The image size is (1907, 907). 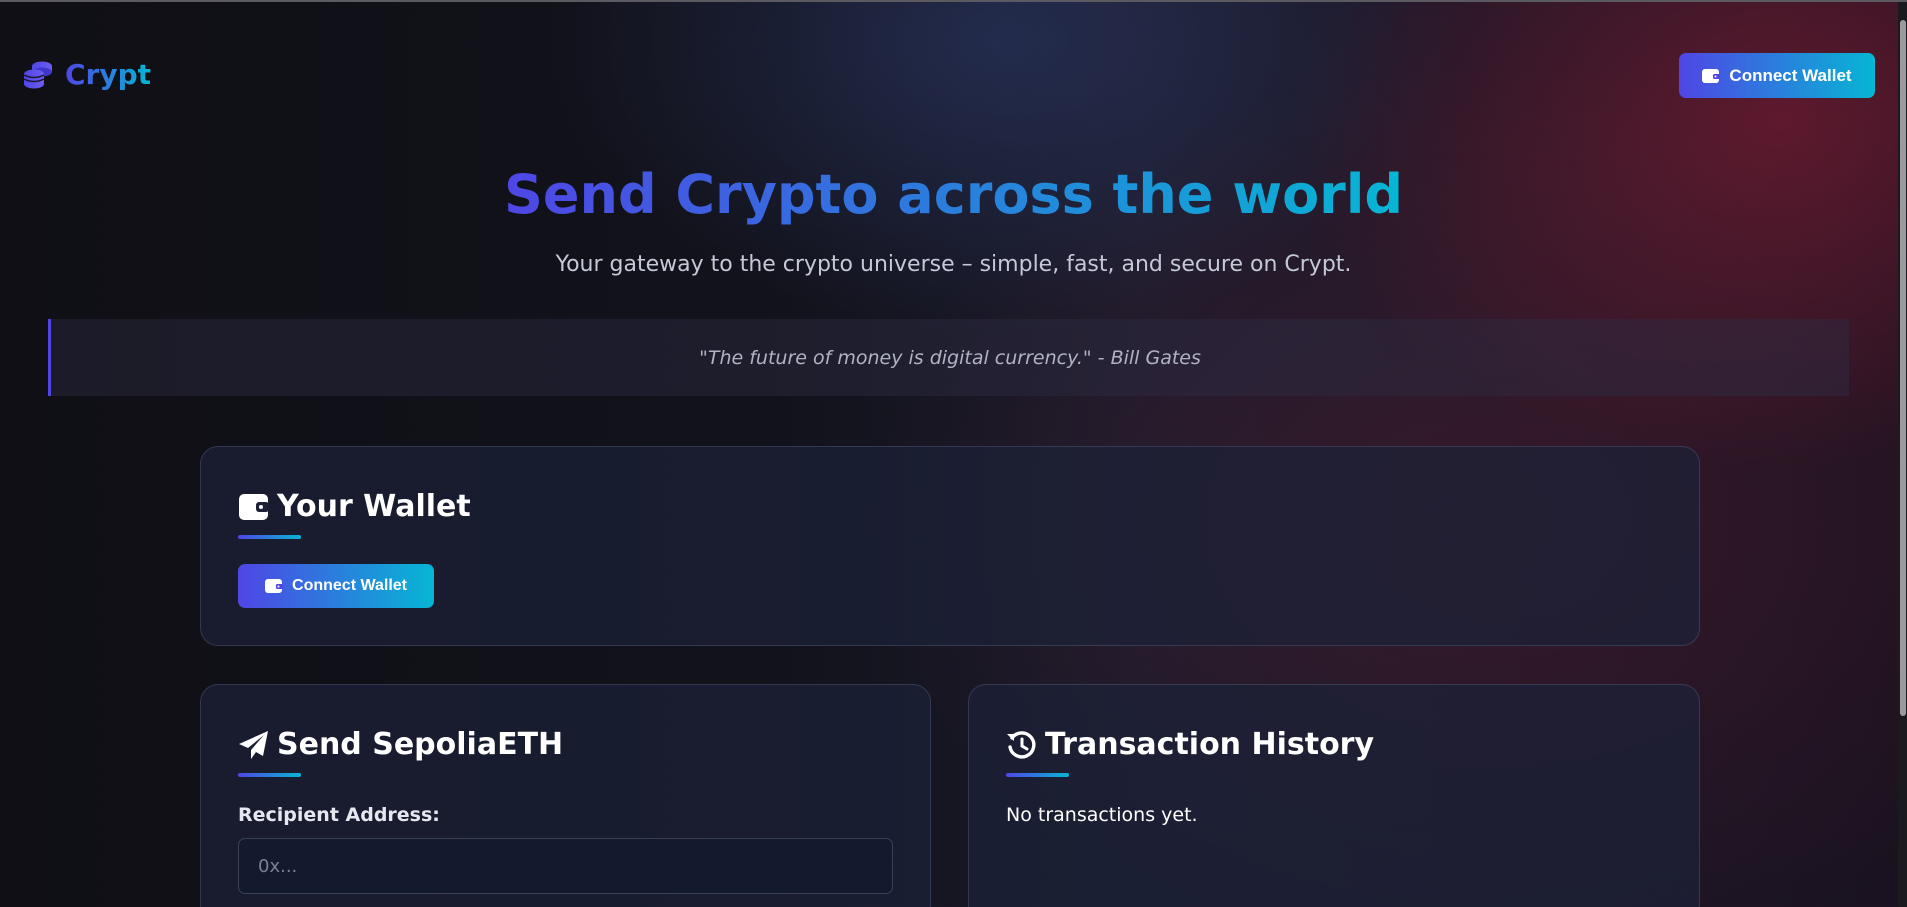 I want to click on recipient-address-label: Recipient Address:, so click(x=339, y=815).